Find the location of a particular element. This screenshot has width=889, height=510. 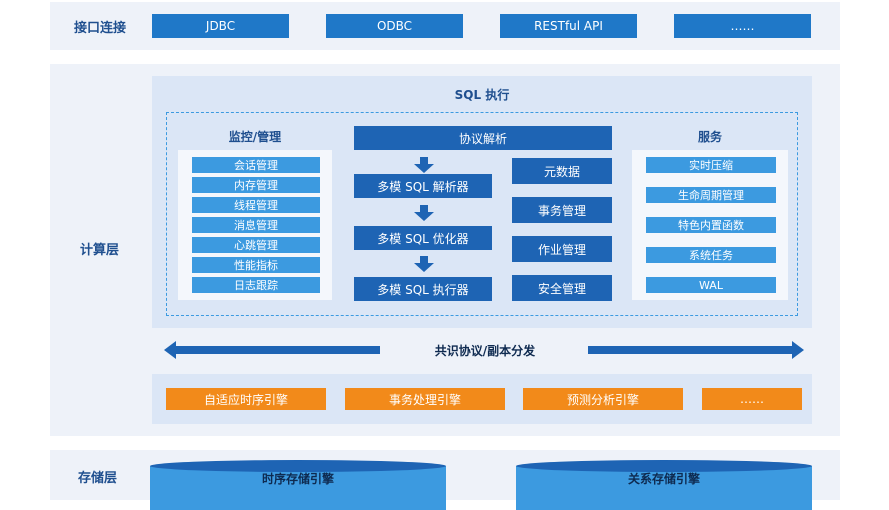

ts-storage-engine-label: 时序存储引擎 is located at coordinates (297, 478).